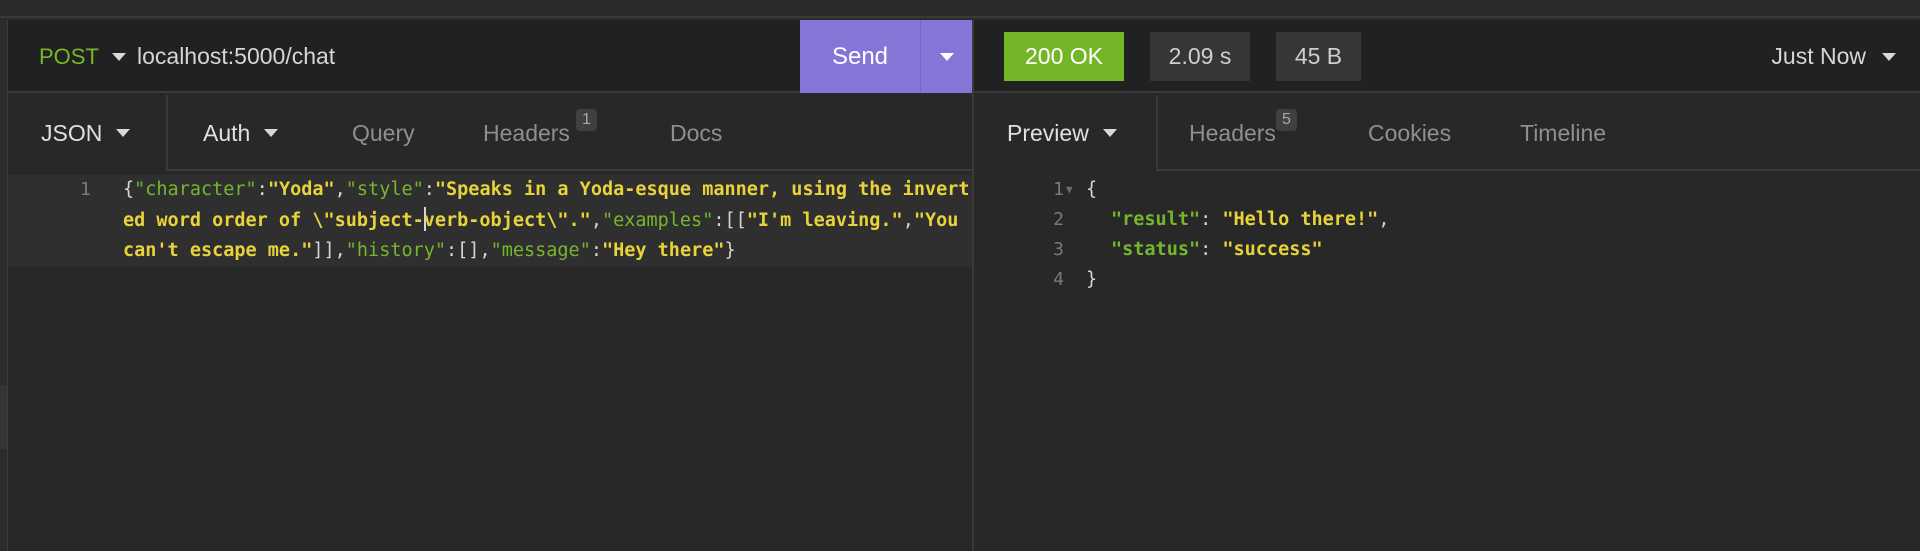 This screenshot has width=1920, height=551. What do you see at coordinates (860, 56) in the screenshot?
I see `send-button: Send` at bounding box center [860, 56].